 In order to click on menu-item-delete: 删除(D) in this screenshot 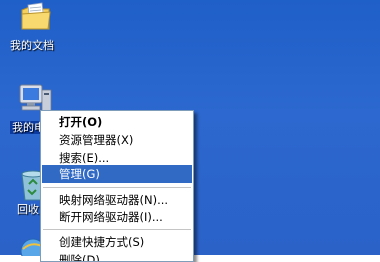, I will do `click(117, 256)`.